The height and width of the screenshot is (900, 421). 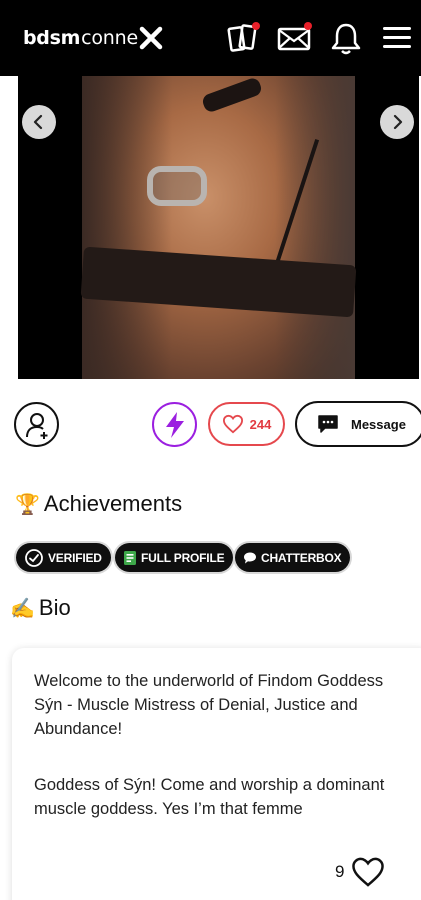 I want to click on carousel-prev-button, so click(x=39, y=122).